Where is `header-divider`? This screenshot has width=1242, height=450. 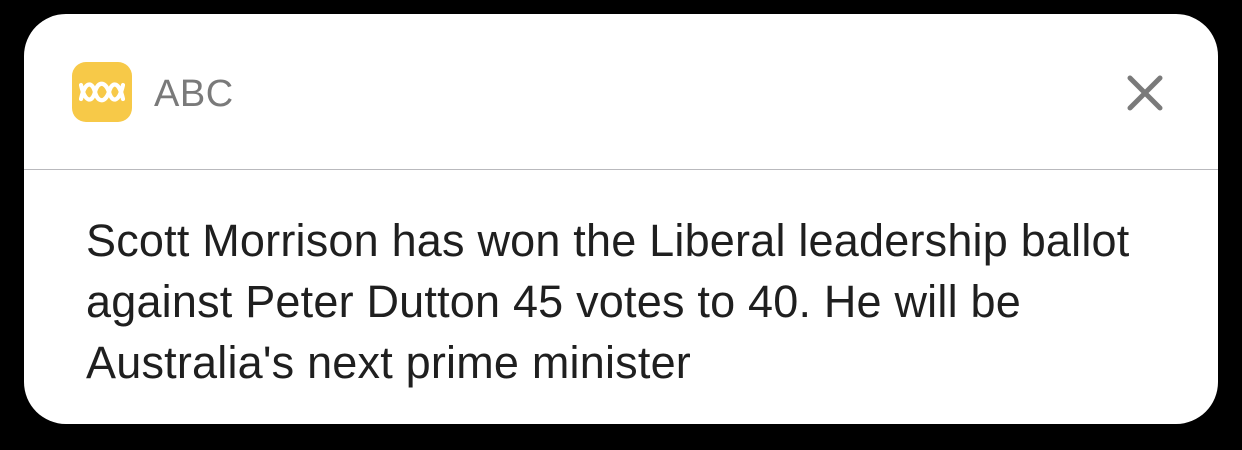
header-divider is located at coordinates (621, 169).